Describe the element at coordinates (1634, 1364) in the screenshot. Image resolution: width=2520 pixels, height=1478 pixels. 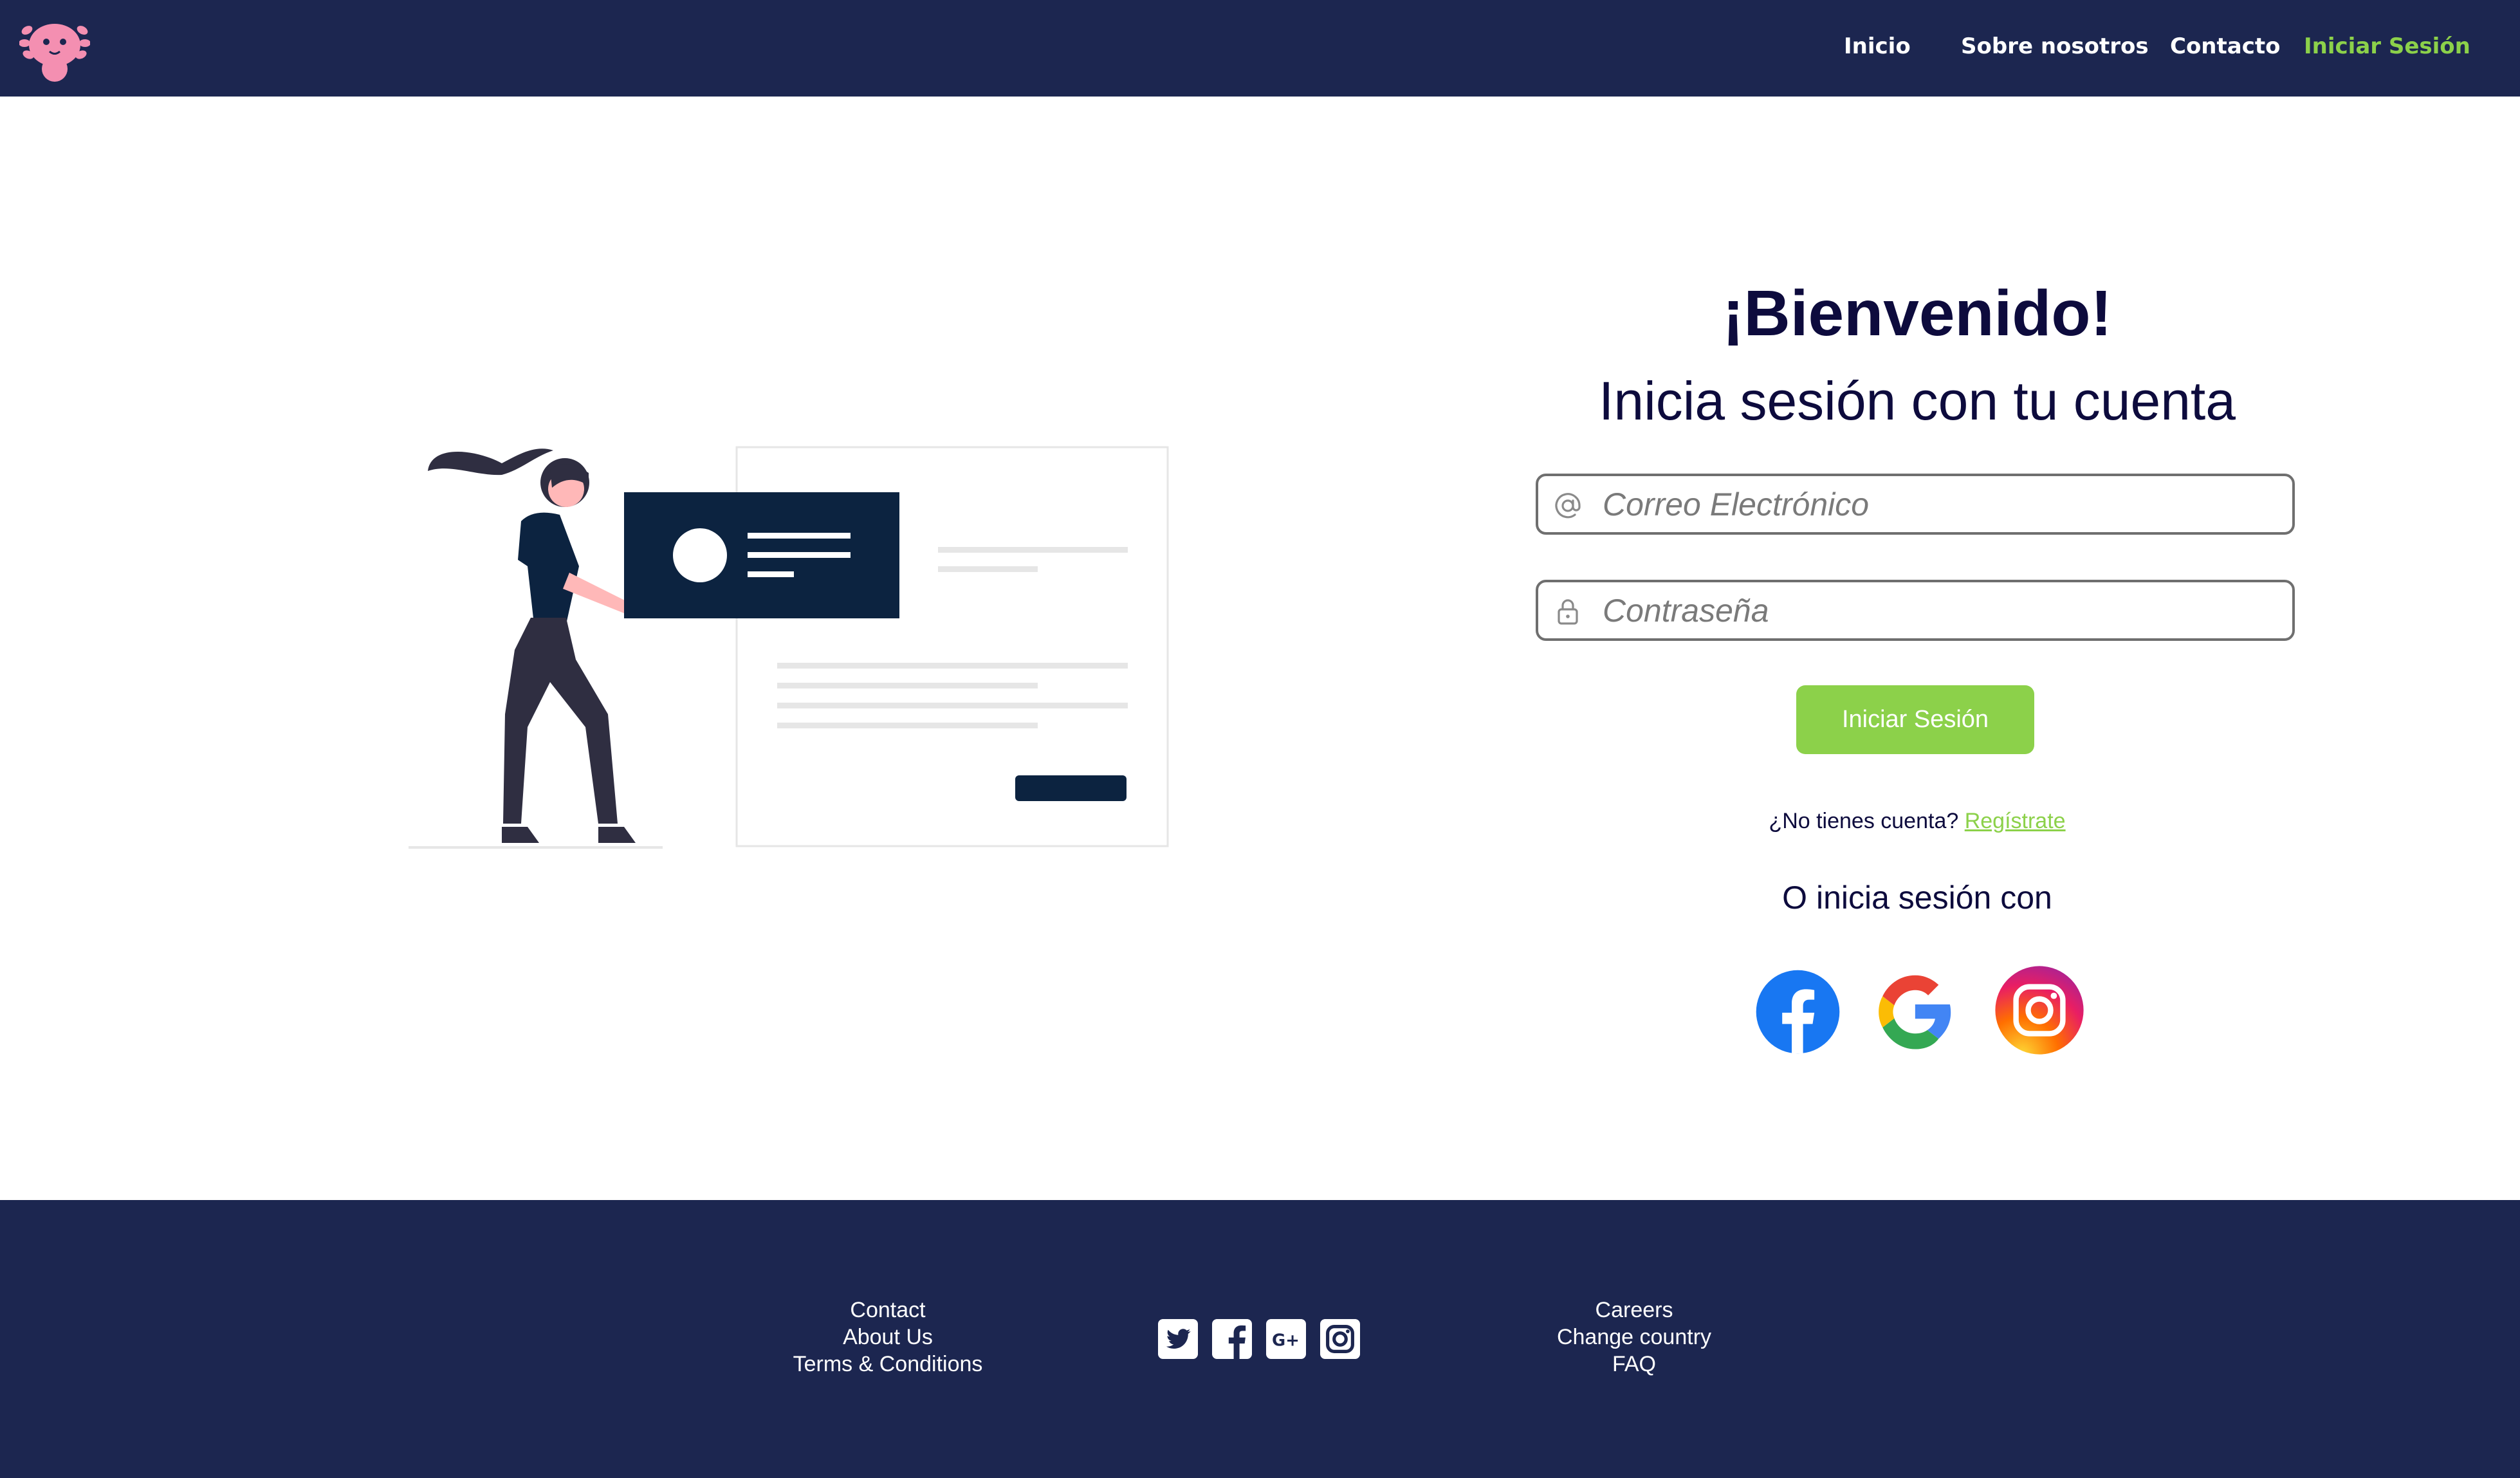
I see `footer-link-faq: FAQ` at that location.